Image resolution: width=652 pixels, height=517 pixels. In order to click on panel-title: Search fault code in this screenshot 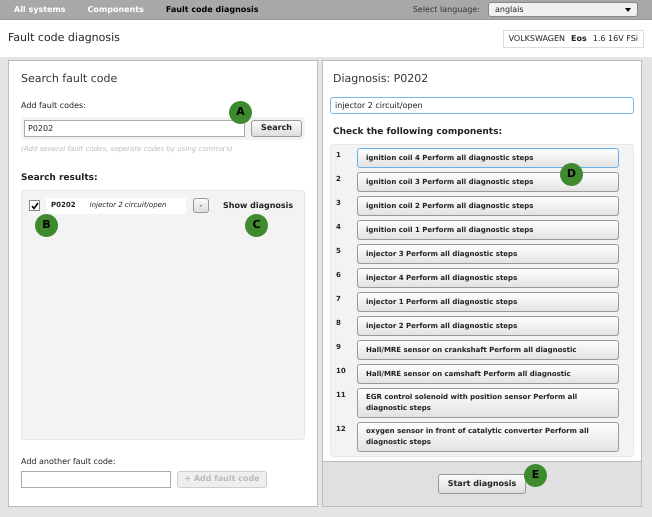, I will do `click(69, 79)`.